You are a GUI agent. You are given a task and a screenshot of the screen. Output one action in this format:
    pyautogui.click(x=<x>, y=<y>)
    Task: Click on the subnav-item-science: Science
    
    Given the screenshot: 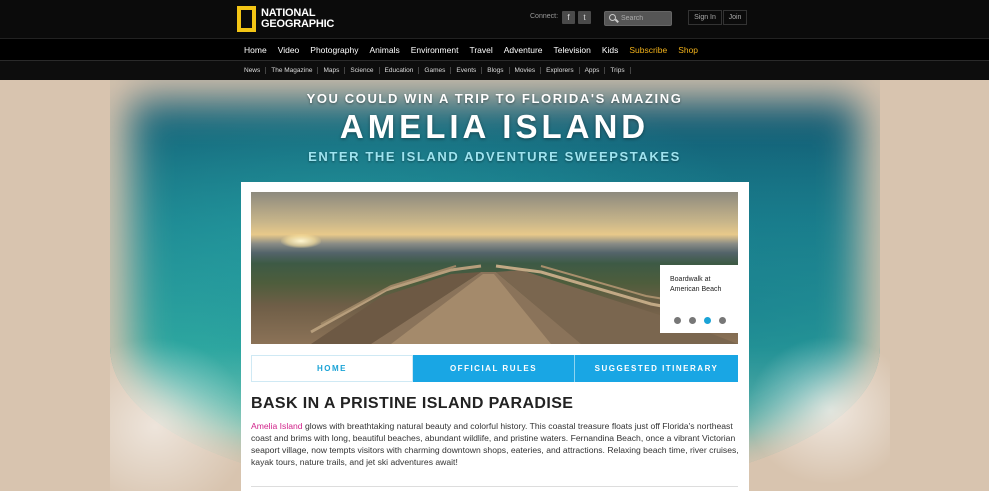 What is the action you would take?
    pyautogui.click(x=362, y=70)
    